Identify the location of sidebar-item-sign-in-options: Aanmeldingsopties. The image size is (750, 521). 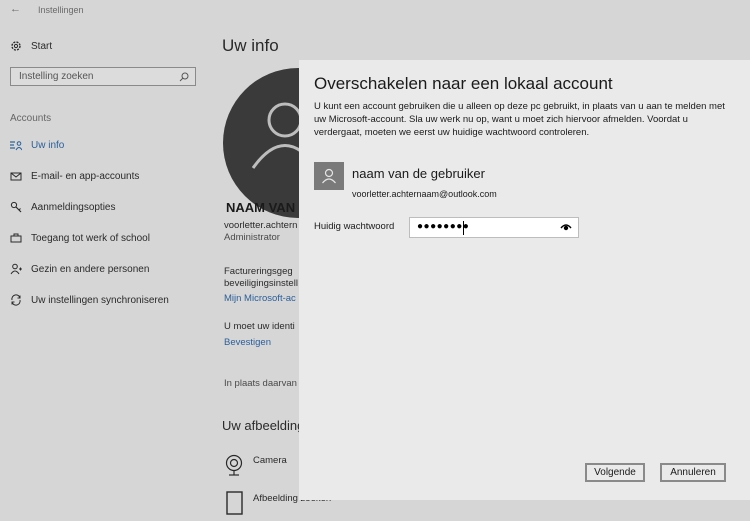
(63, 207).